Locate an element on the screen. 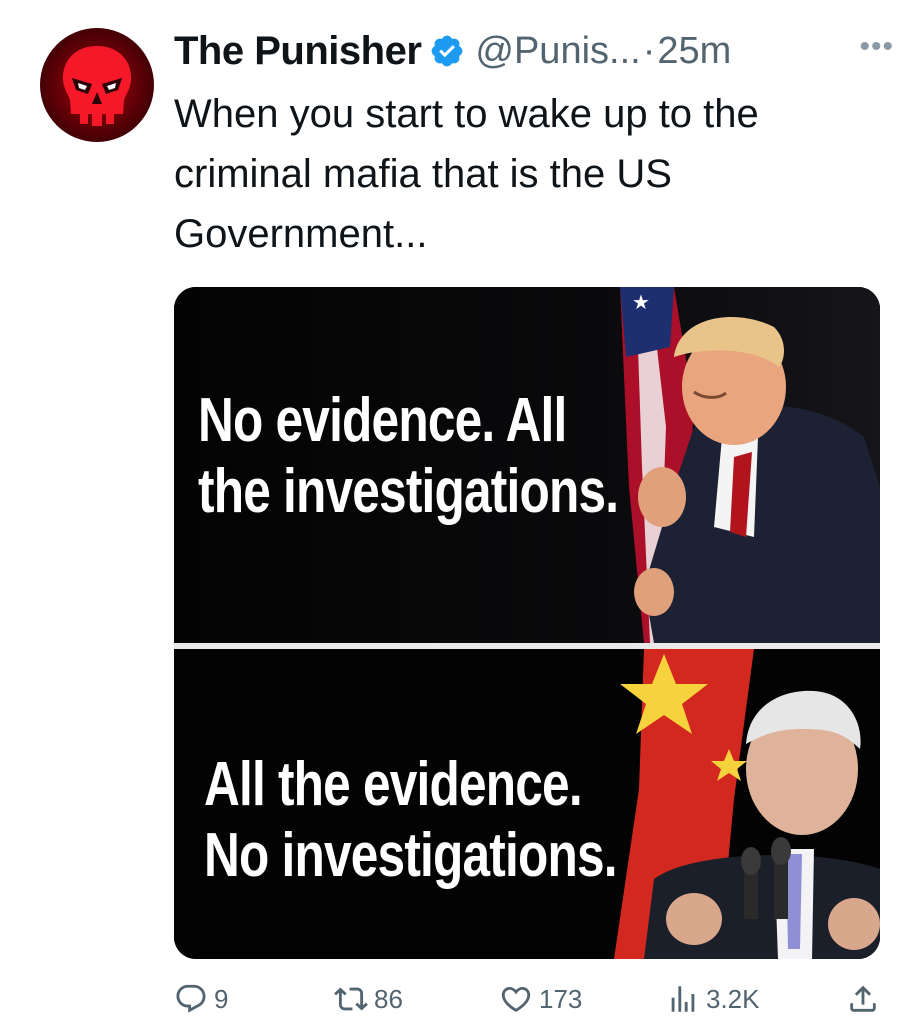 Image resolution: width=924 pixels, height=1024 pixels. views-button: 3.2K is located at coordinates (713, 999).